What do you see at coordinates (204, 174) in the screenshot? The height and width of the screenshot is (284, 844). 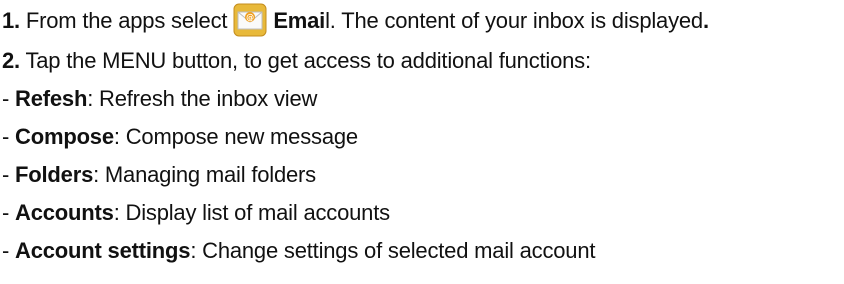 I see `list-desc: : Managing mail folders` at bounding box center [204, 174].